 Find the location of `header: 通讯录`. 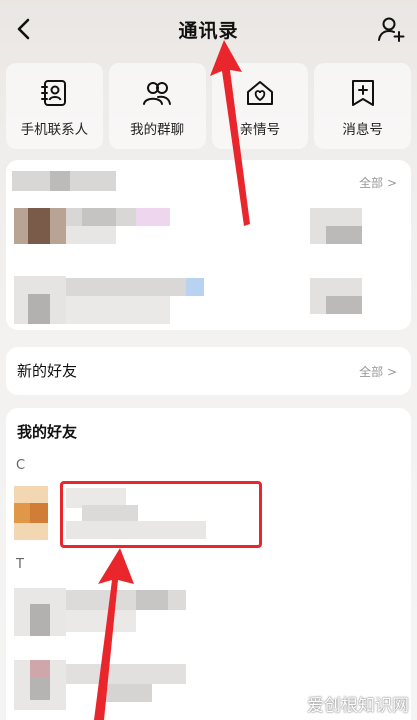

header: 通讯录 is located at coordinates (208, 29).